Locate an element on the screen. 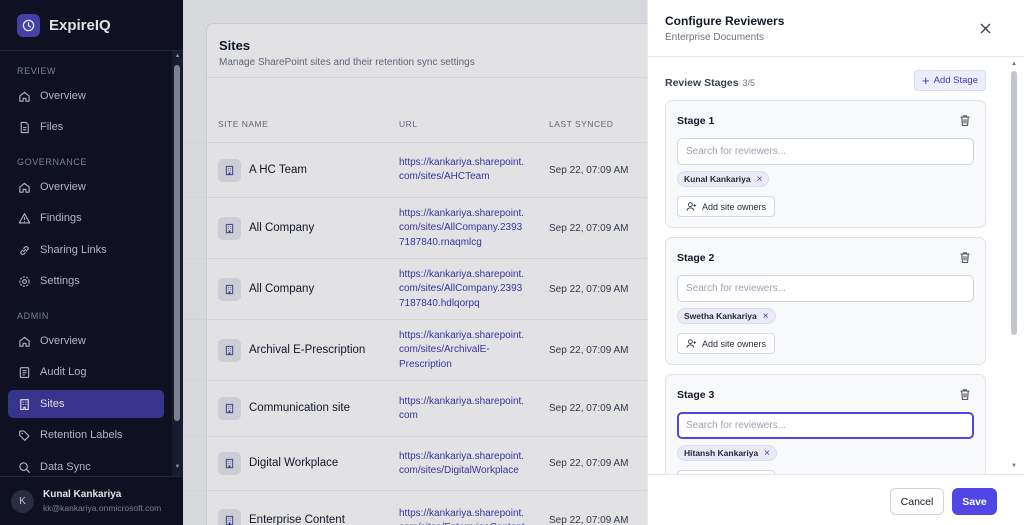  save-button: Save is located at coordinates (974, 501).